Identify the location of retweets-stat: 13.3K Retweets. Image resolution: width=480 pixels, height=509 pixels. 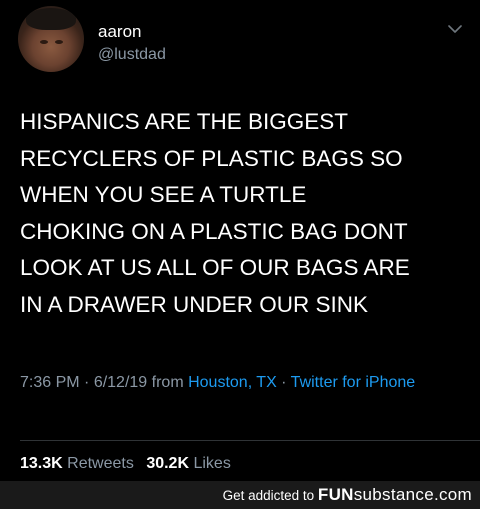
(77, 463).